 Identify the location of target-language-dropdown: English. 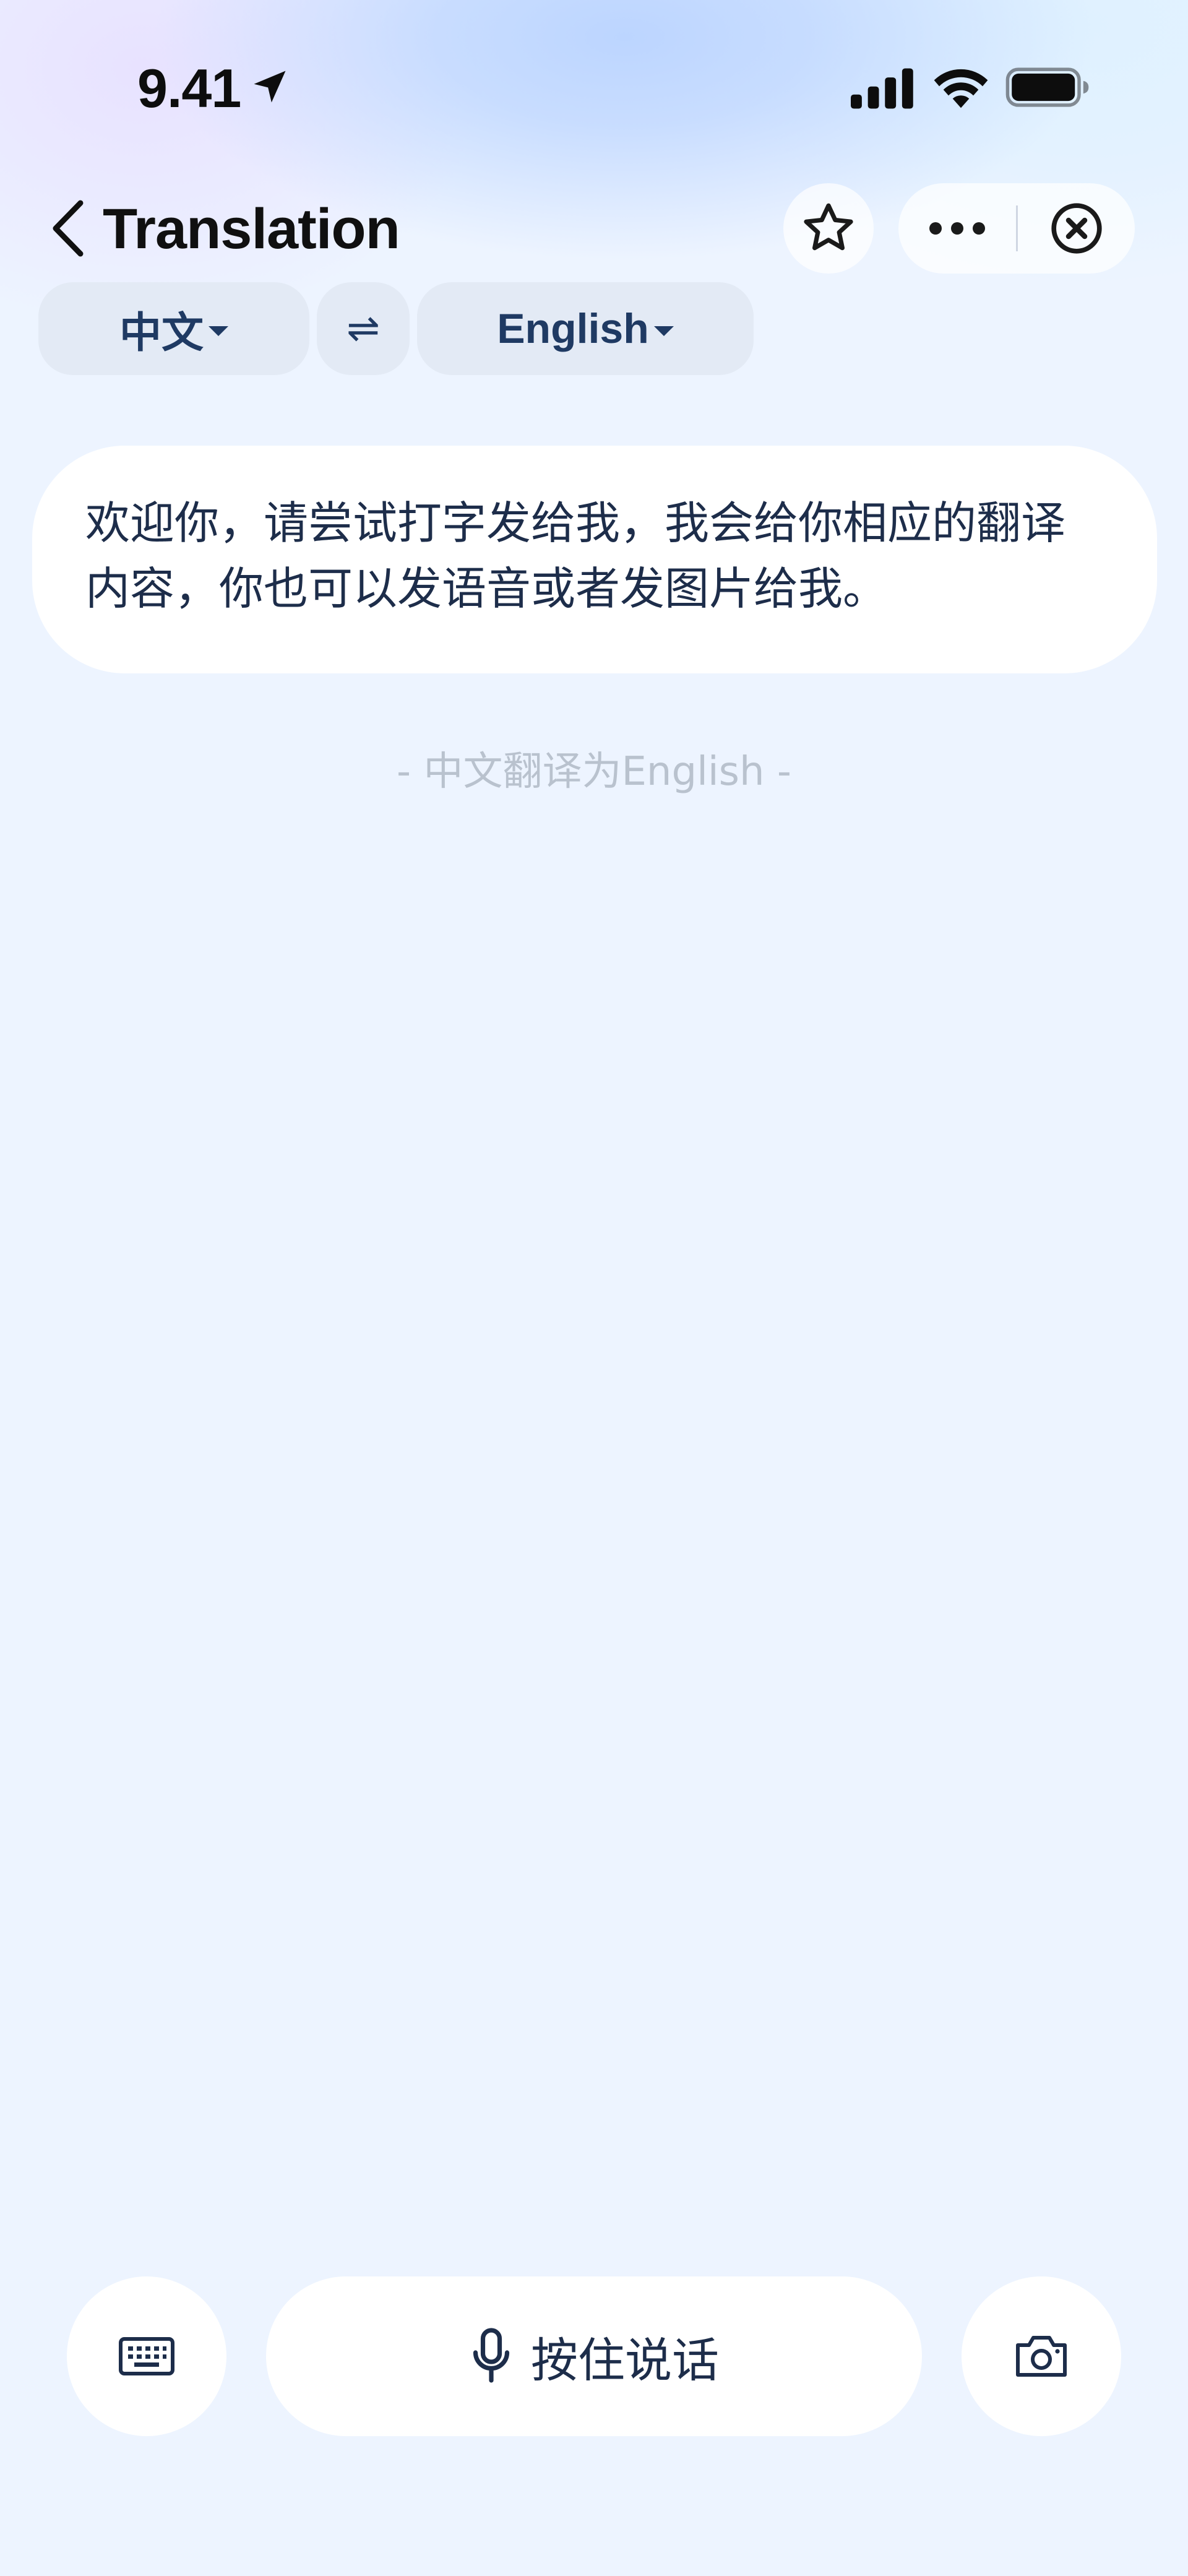
(585, 328).